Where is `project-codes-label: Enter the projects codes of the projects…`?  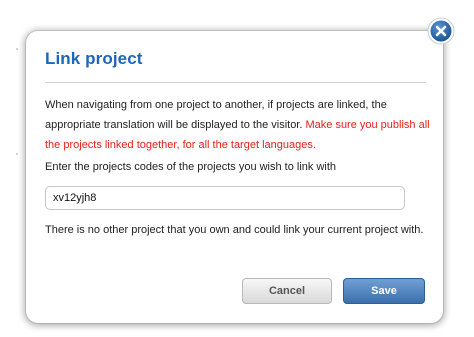 project-codes-label: Enter the projects codes of the projects… is located at coordinates (191, 167).